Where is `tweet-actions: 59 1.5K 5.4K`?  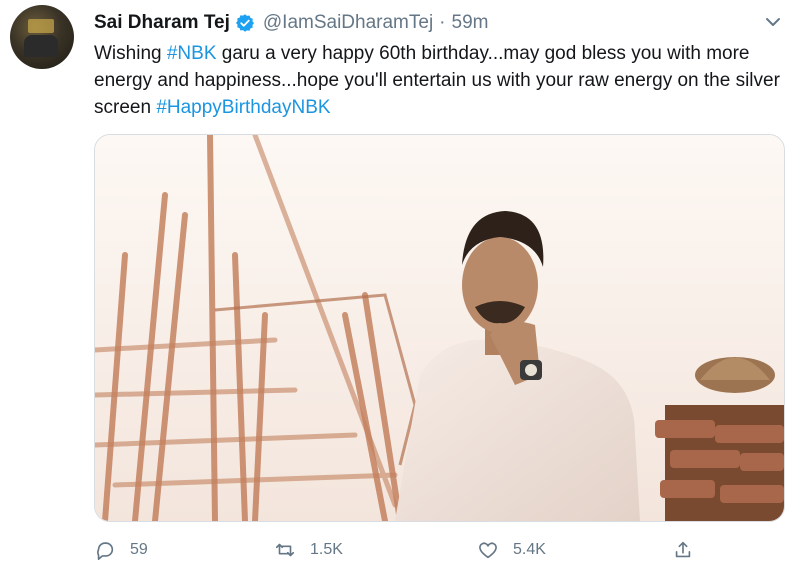
tweet-actions: 59 1.5K 5.4K is located at coordinates (439, 550).